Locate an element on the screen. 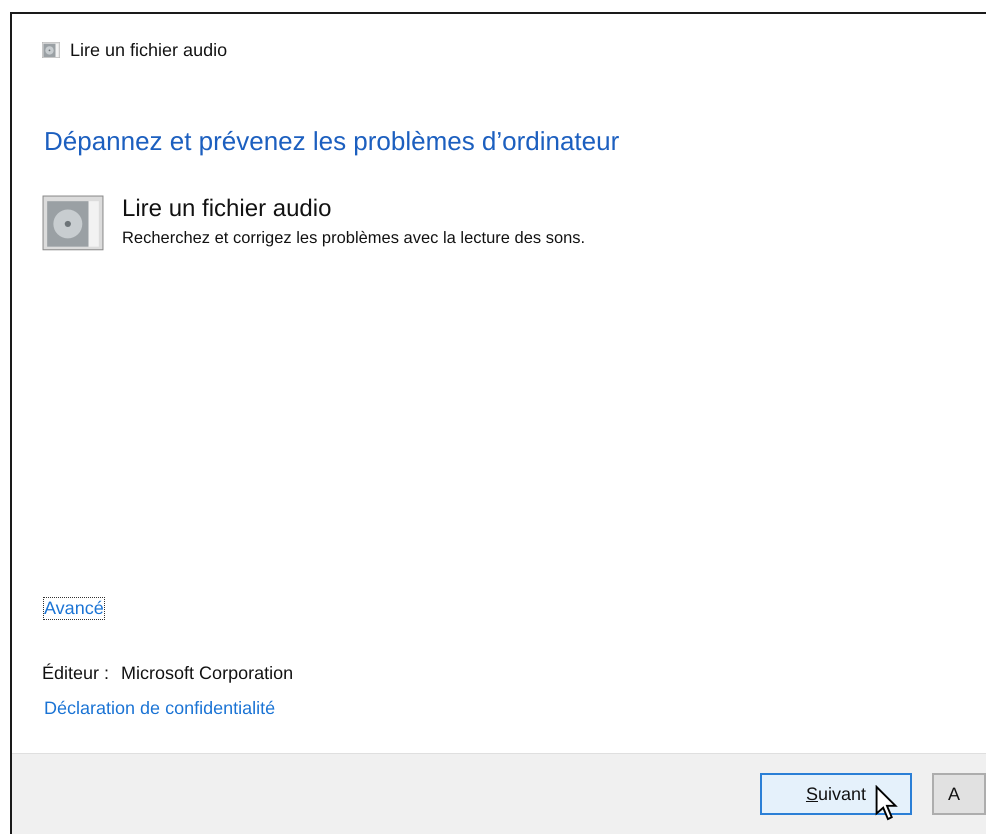 This screenshot has height=834, width=986. next-button: Suivant is located at coordinates (836, 794).